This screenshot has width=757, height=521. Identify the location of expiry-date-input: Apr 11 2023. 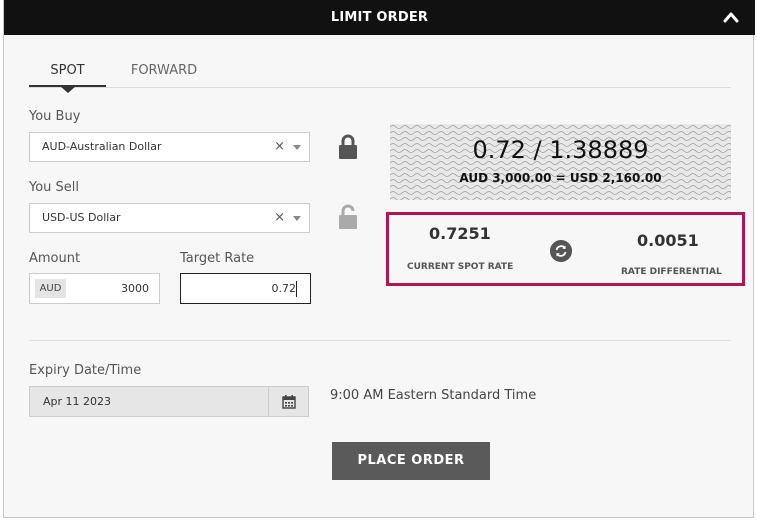
(169, 401).